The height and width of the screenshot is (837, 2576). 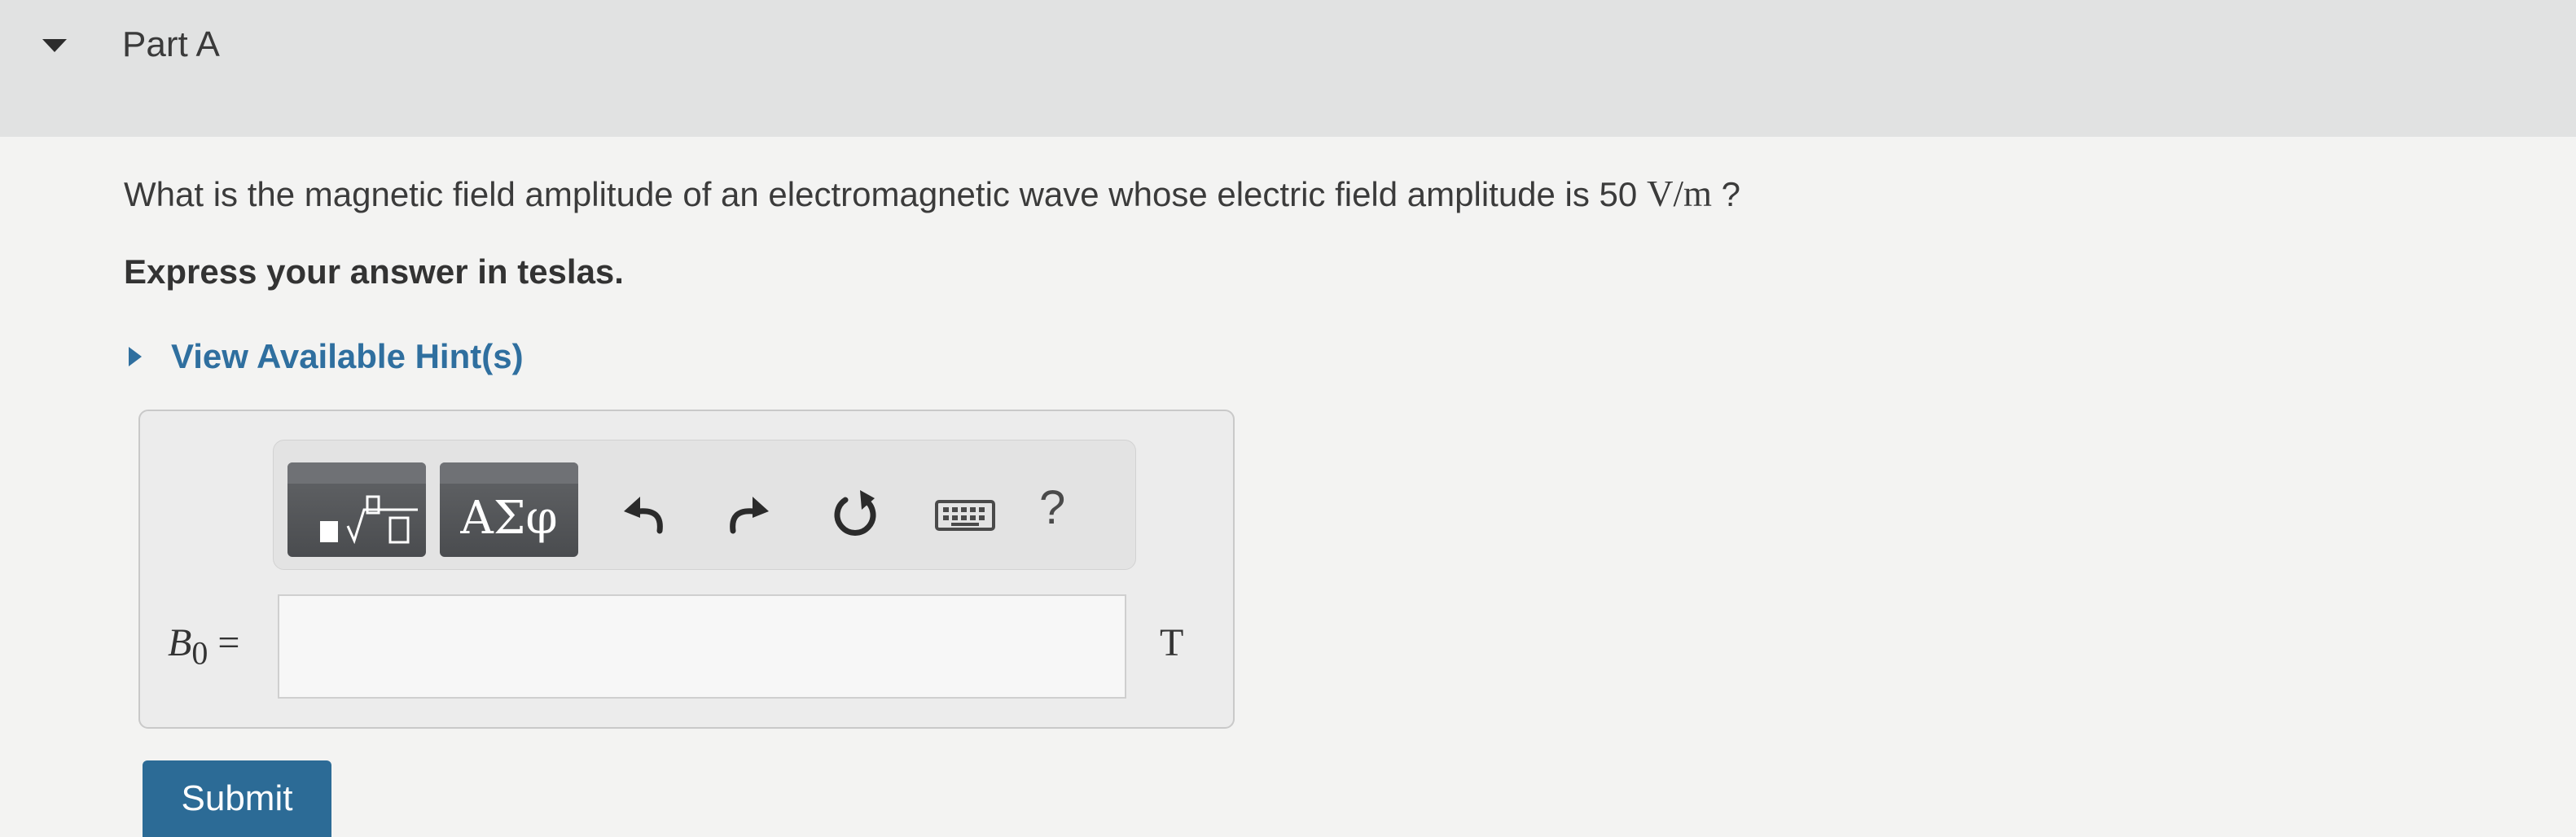 I want to click on redo-icon, so click(x=747, y=514).